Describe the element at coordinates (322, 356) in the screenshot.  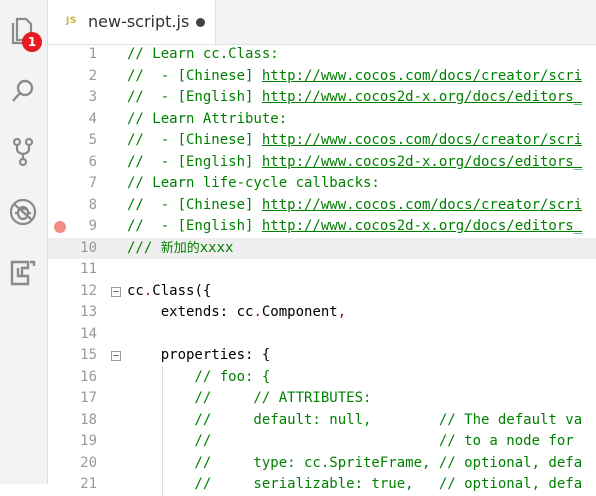
I see `code-line: 15 properties: {` at that location.